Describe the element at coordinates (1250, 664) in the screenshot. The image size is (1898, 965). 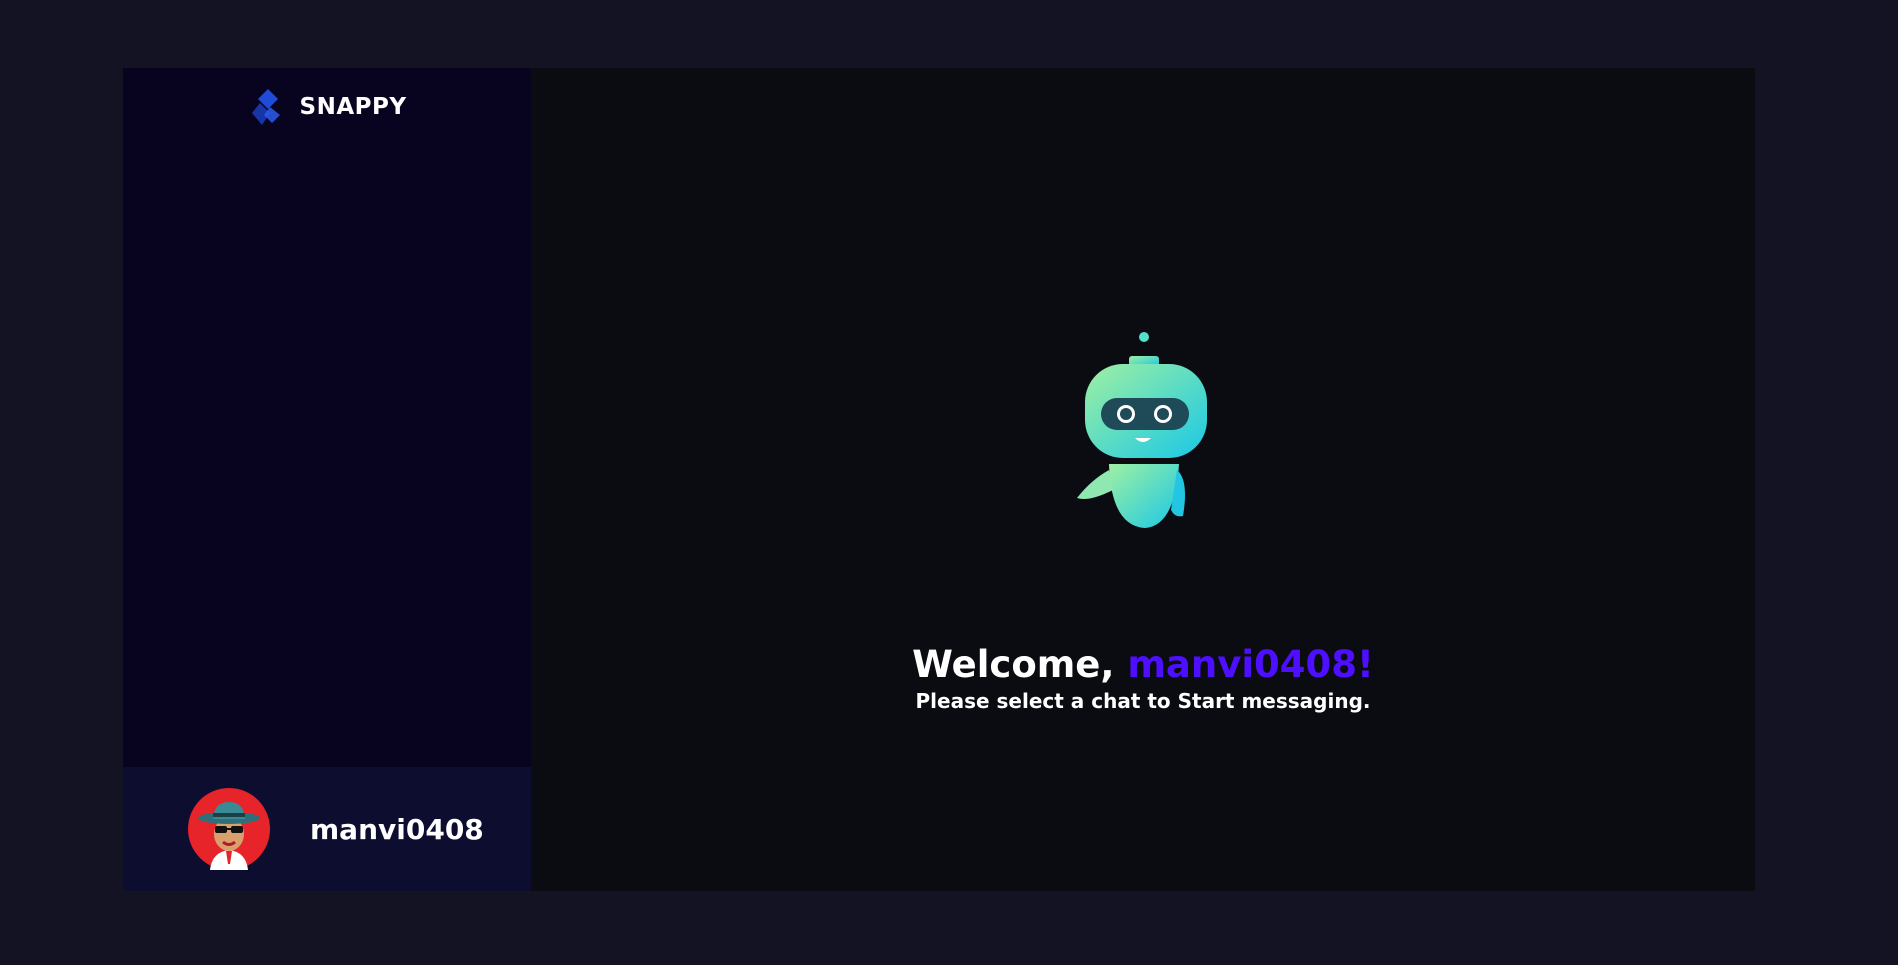
I see `welcome-username: manvi0408!` at that location.